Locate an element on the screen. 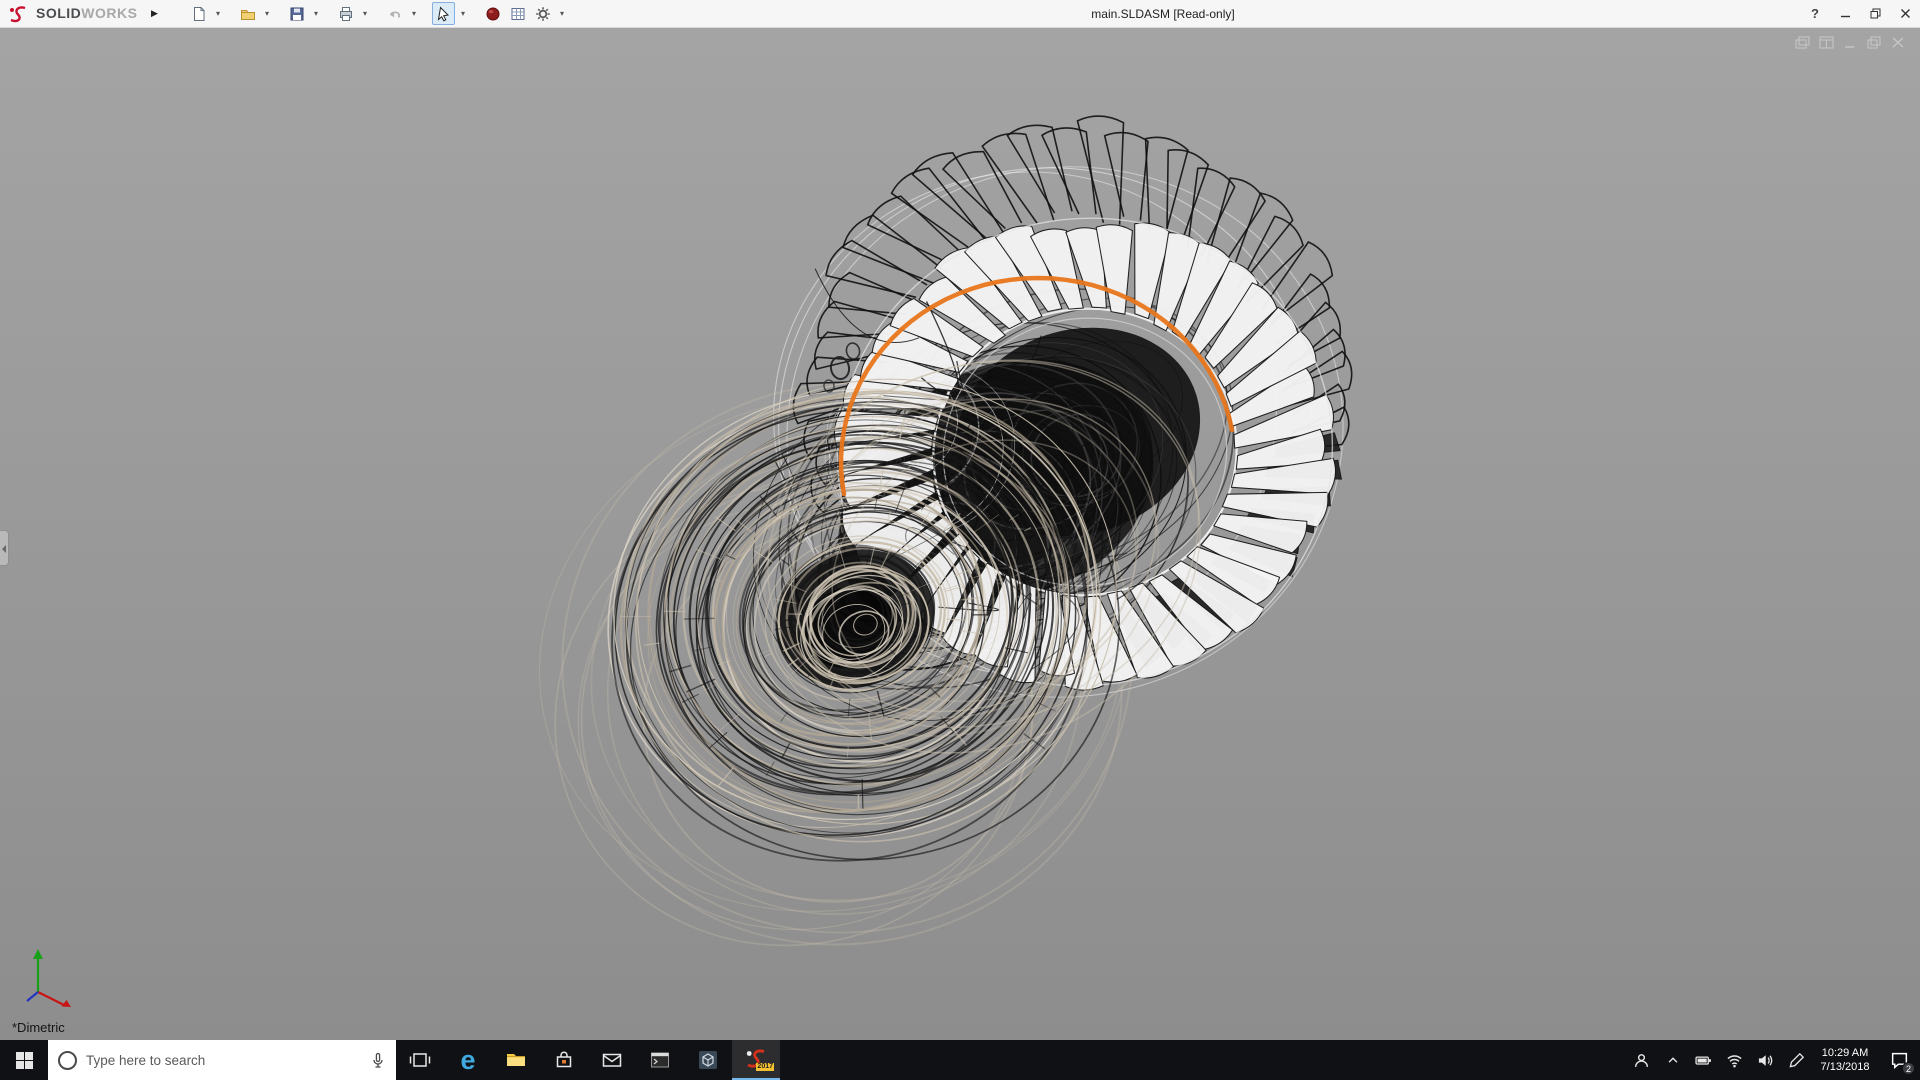 The image size is (1920, 1080). terminal-window-icon is located at coordinates (660, 1060).